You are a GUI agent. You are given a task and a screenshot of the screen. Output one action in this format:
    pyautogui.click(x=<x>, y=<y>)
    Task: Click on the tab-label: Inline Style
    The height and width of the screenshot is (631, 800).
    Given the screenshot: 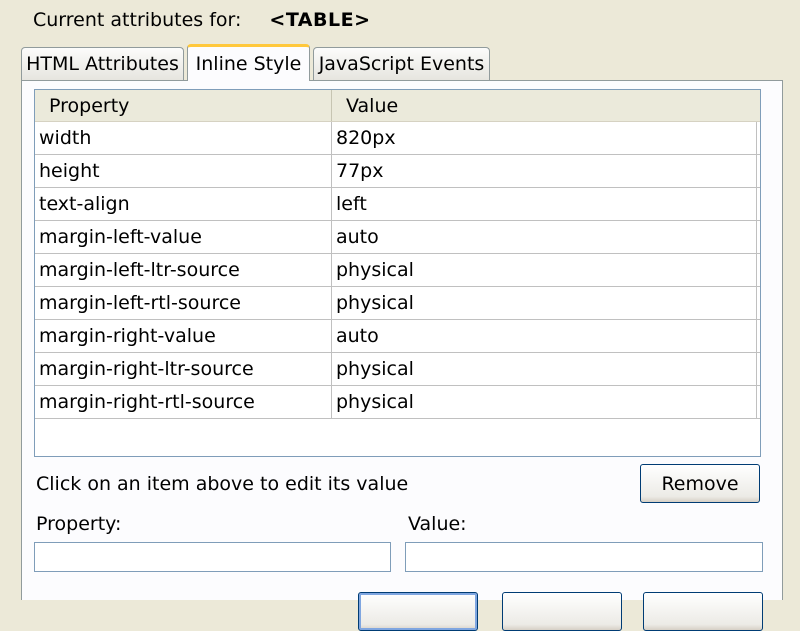 What is the action you would take?
    pyautogui.click(x=248, y=64)
    